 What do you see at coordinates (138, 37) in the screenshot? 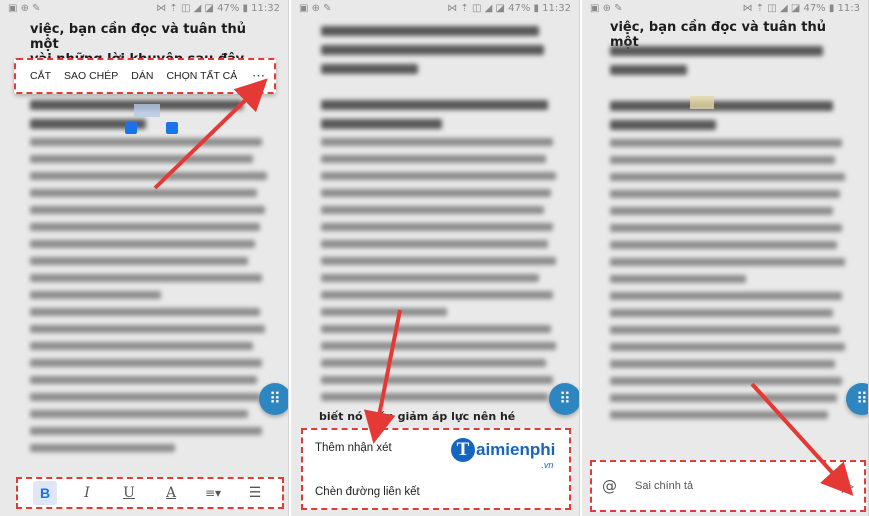
I see `heading-line: việc, bạn cần đọc và tuân thủ một` at bounding box center [138, 37].